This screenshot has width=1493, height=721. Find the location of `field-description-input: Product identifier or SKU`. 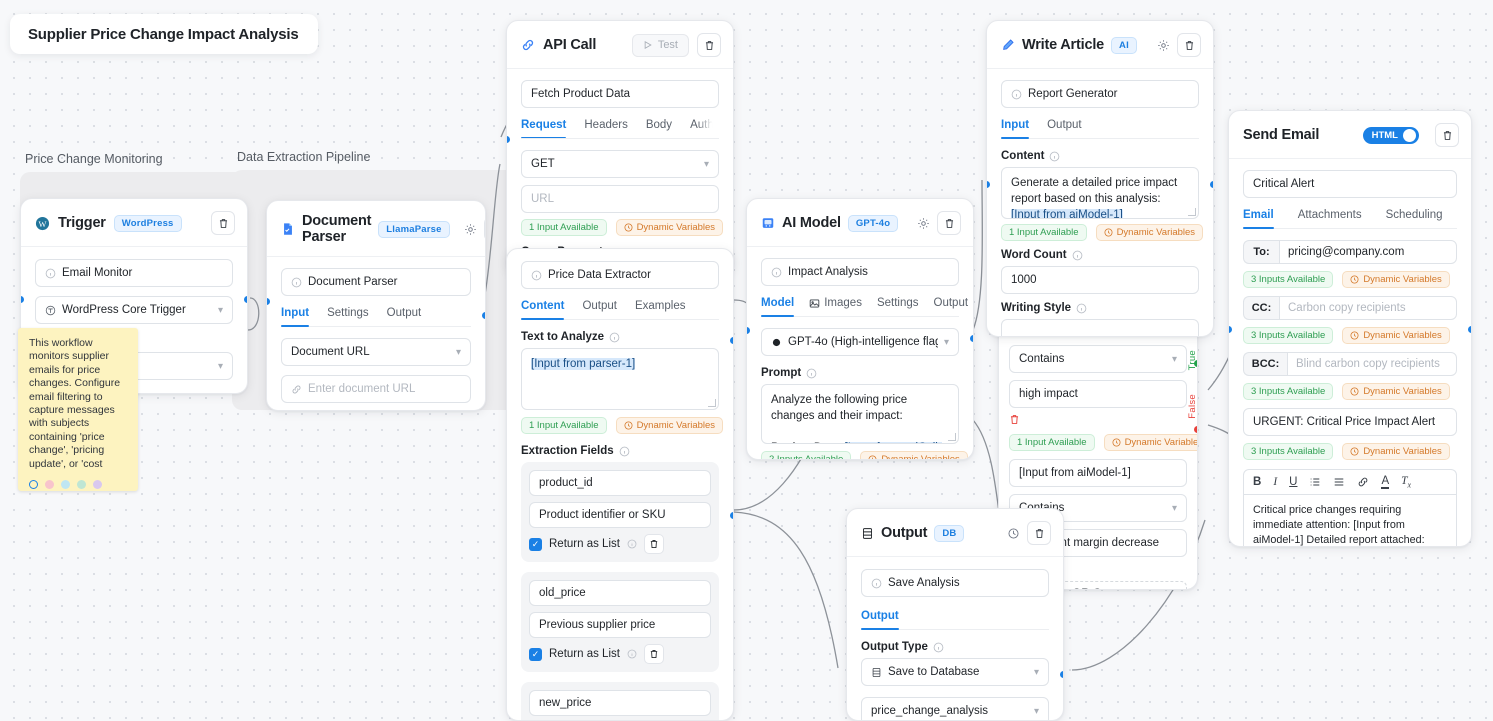

field-description-input: Product identifier or SKU is located at coordinates (620, 515).